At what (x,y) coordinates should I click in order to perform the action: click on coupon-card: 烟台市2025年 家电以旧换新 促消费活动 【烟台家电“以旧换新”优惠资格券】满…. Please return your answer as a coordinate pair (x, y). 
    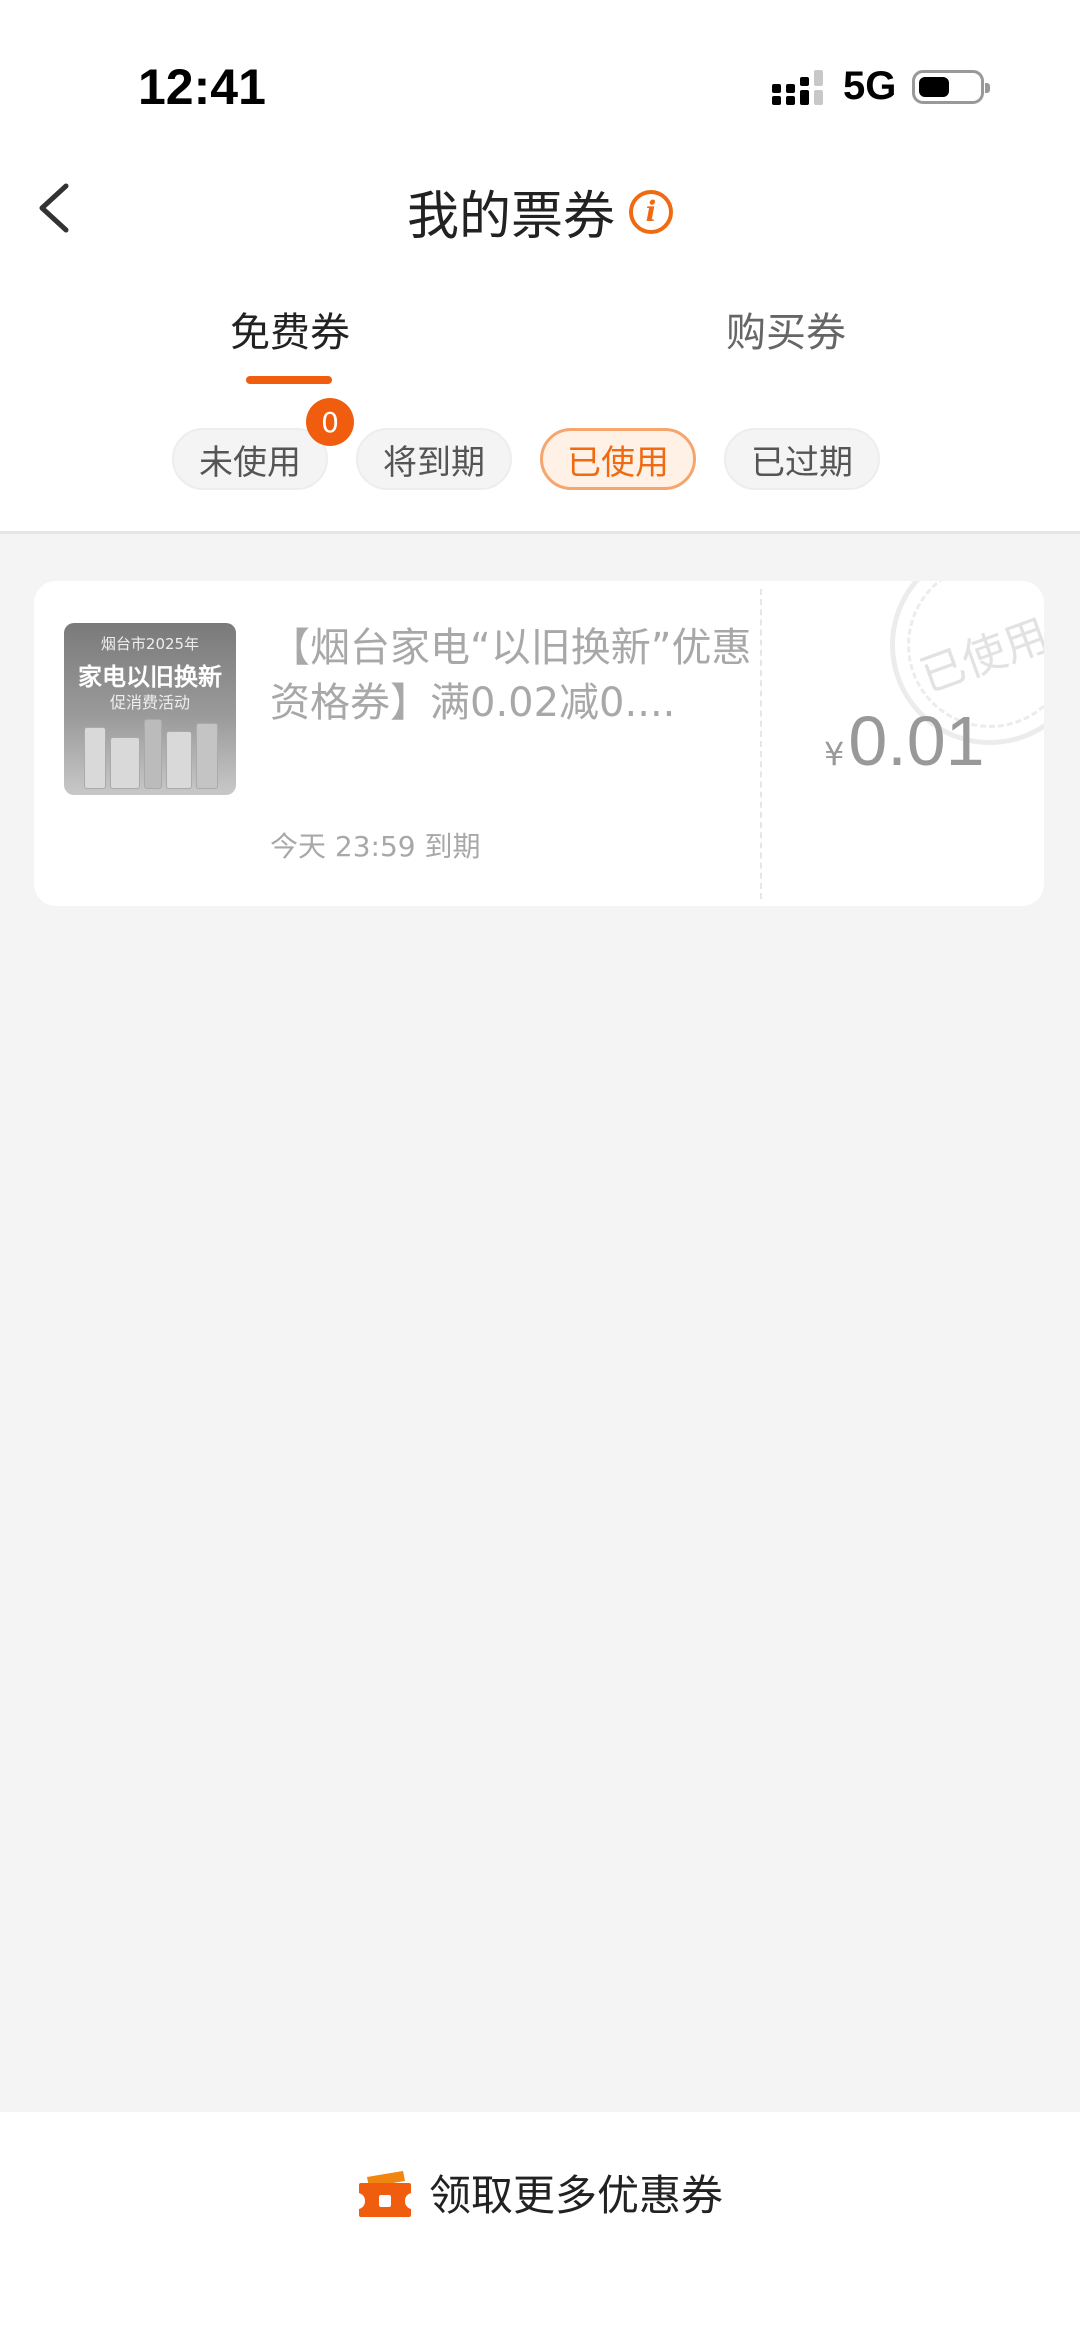
    Looking at the image, I should click on (539, 743).